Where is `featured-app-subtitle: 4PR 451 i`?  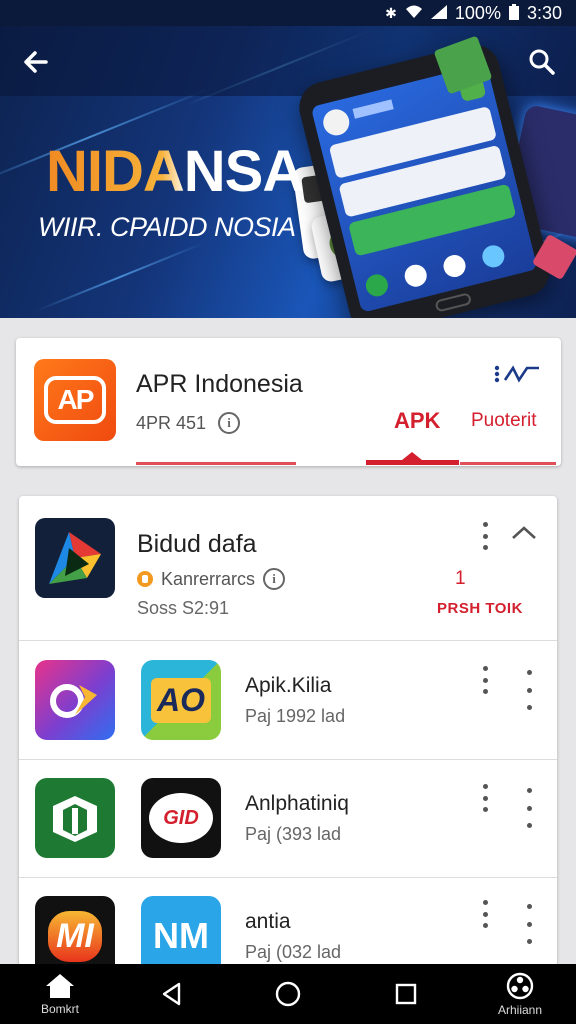 featured-app-subtitle: 4PR 451 i is located at coordinates (188, 423).